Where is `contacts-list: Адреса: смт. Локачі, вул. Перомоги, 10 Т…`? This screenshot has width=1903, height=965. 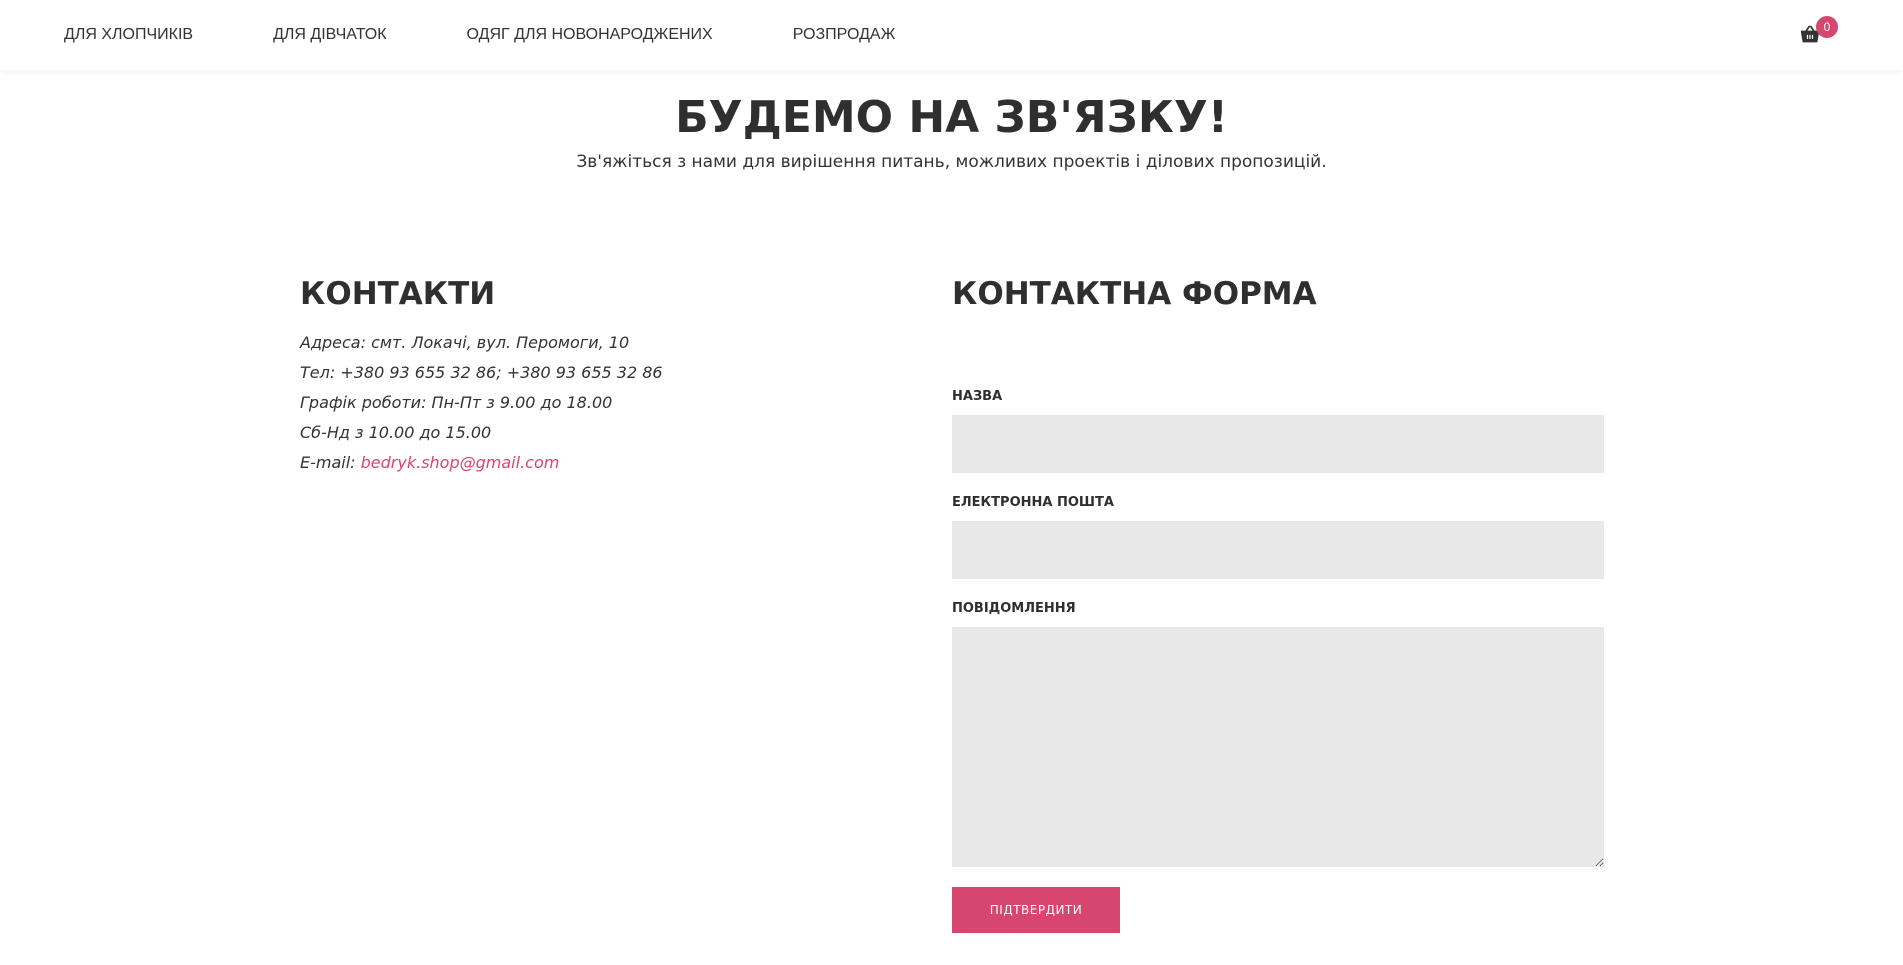
contacts-list: Адреса: смт. Локачі, вул. Перомоги, 10 Т… is located at coordinates (481, 407).